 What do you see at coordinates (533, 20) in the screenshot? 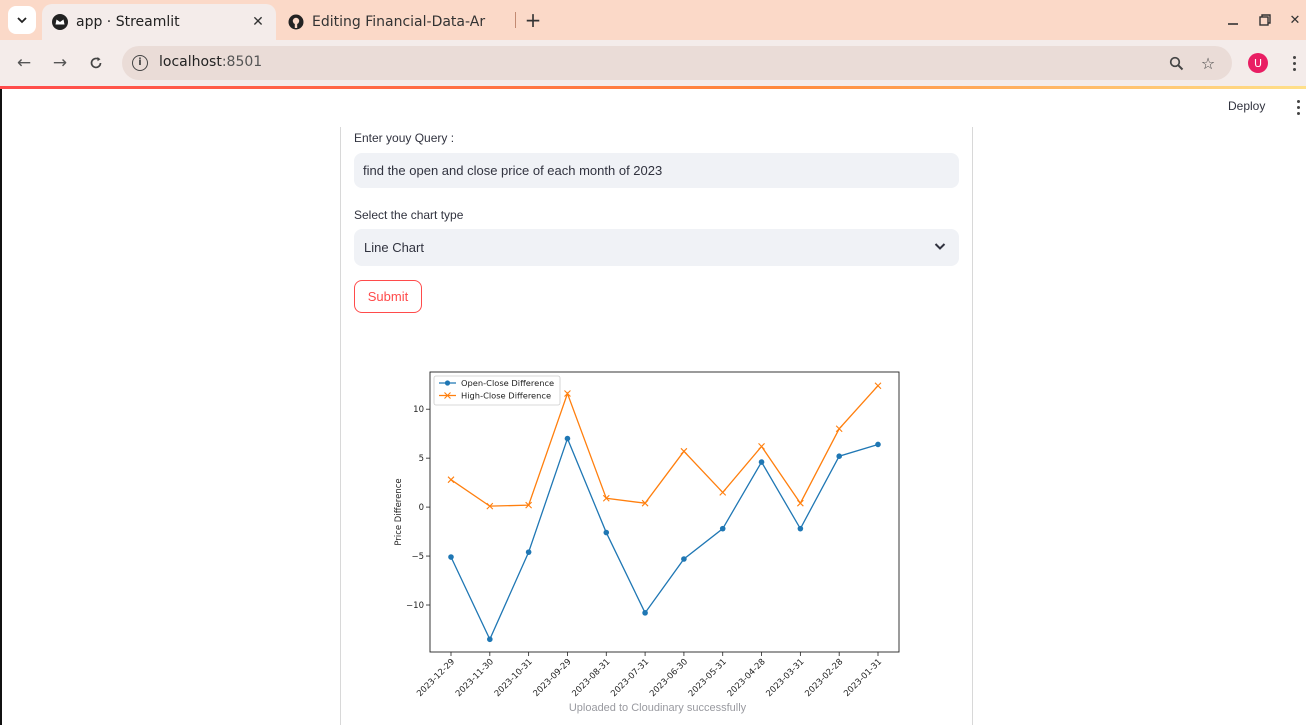
I see `new-tab-button: +` at bounding box center [533, 20].